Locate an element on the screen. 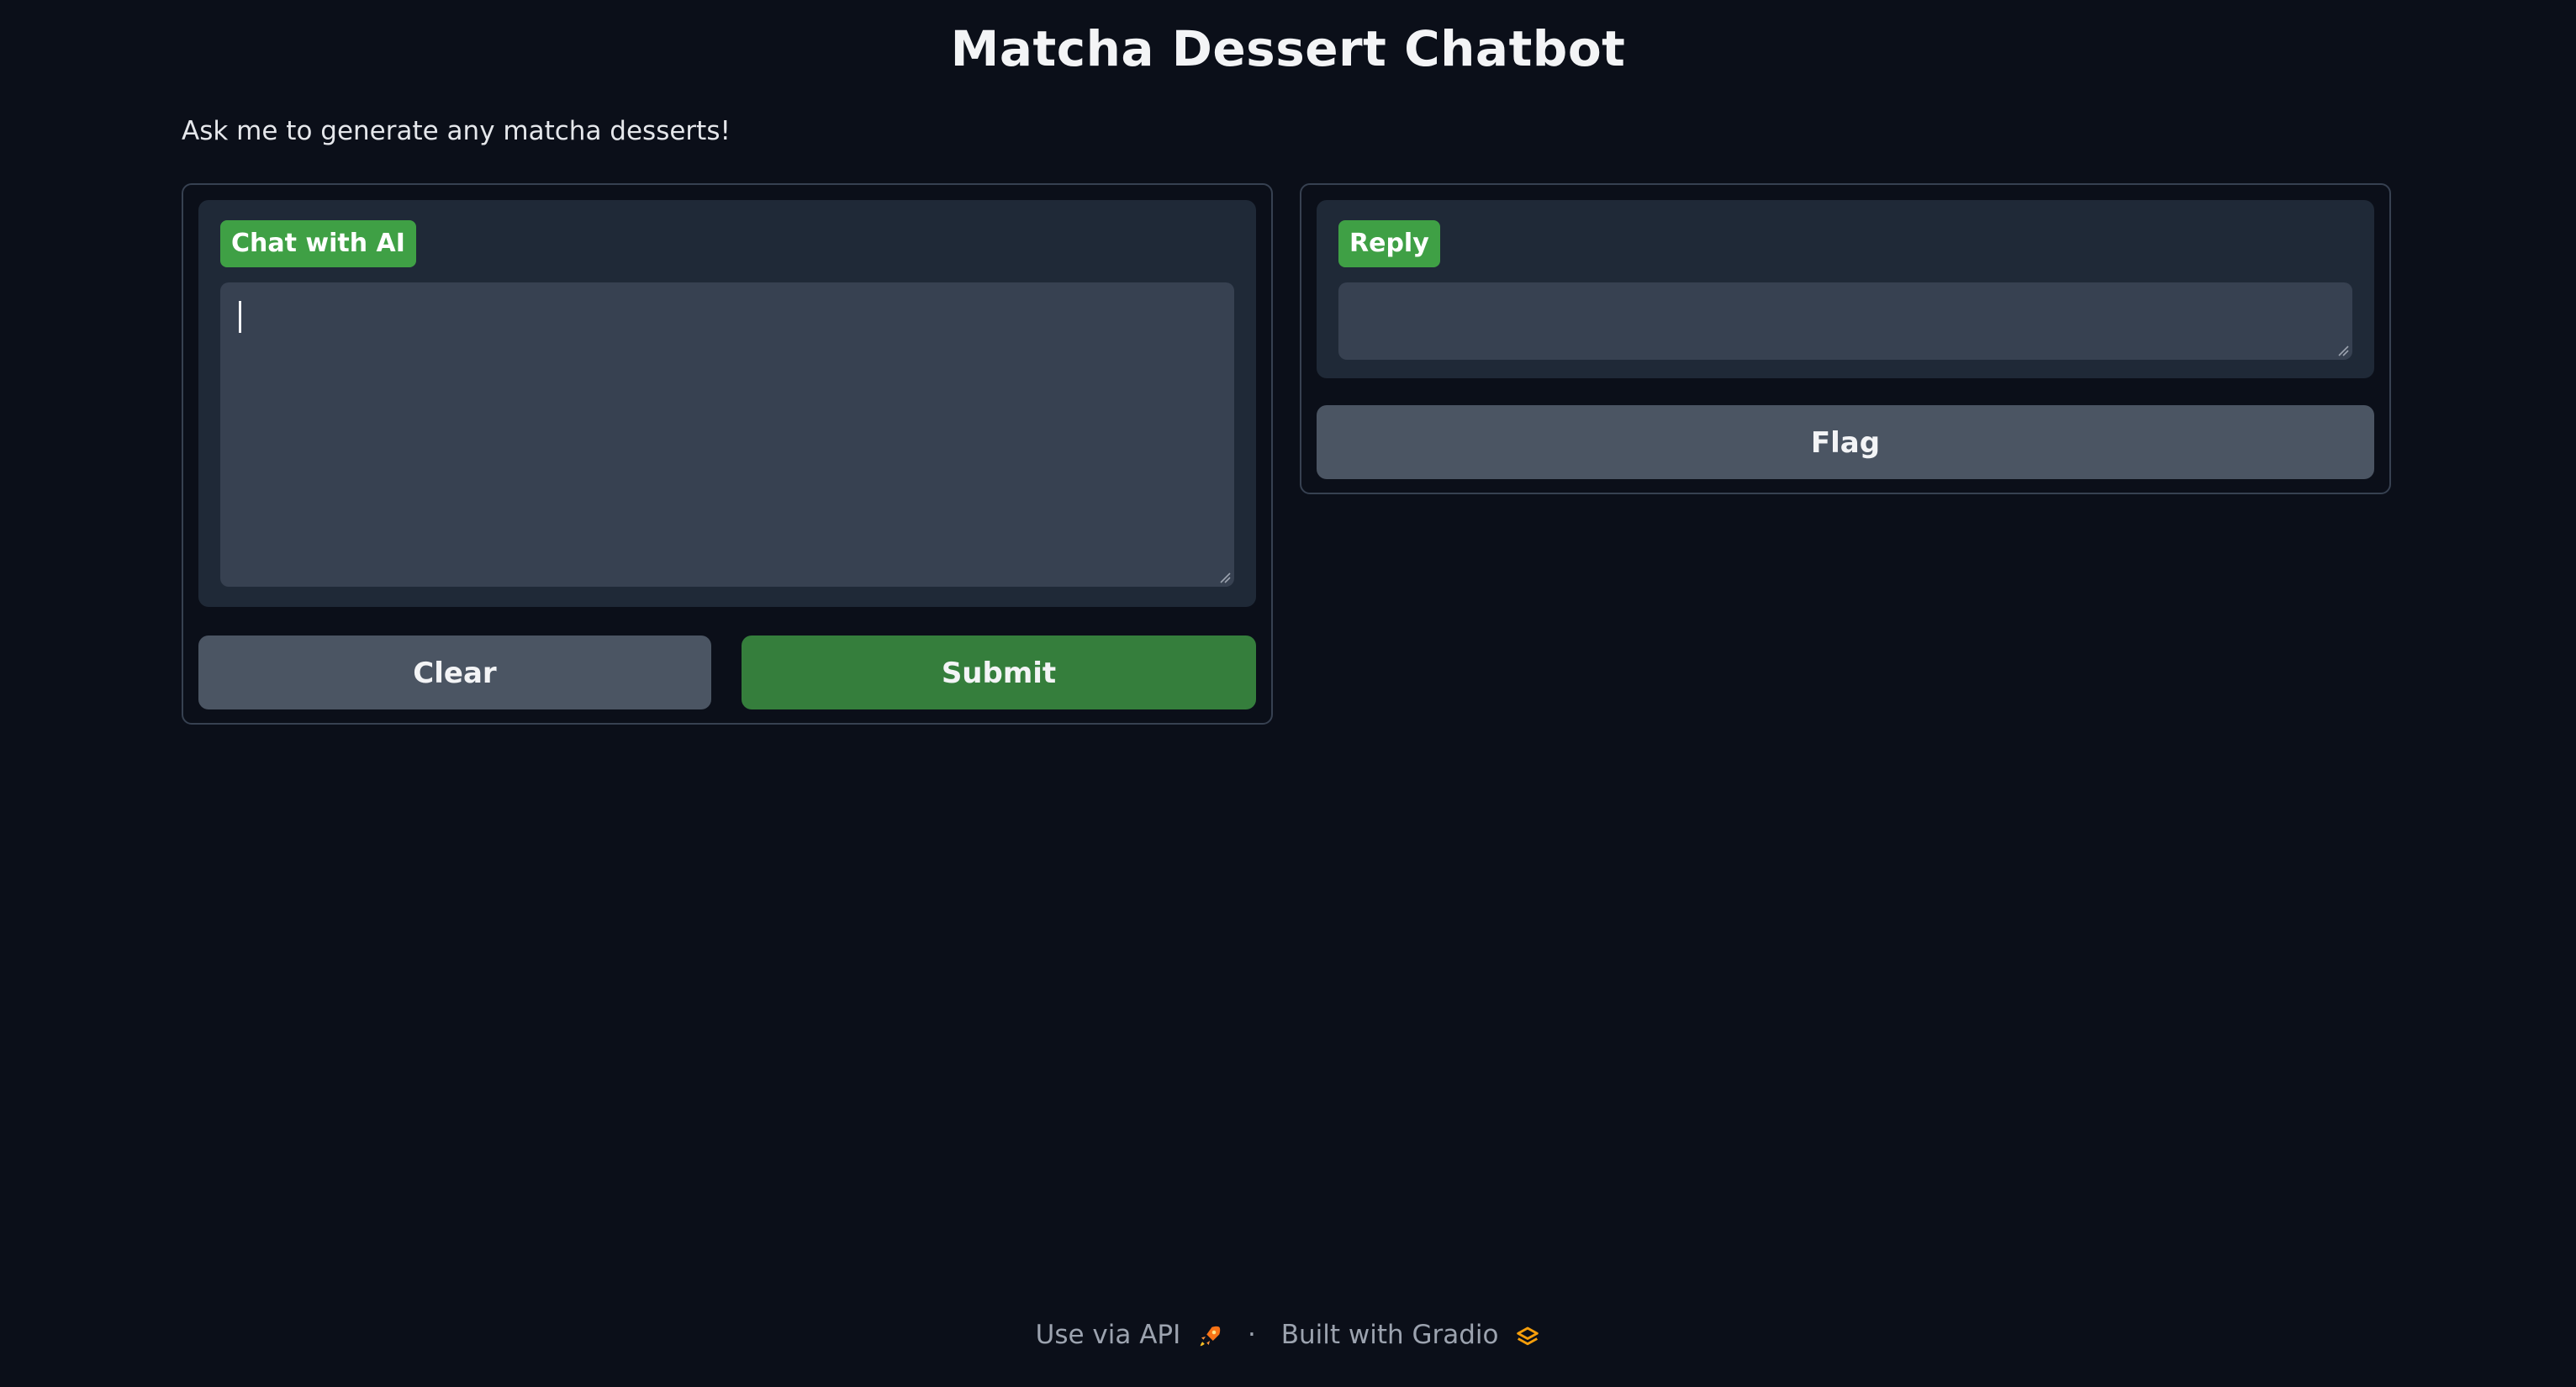  chat-input-textarea is located at coordinates (727, 434).